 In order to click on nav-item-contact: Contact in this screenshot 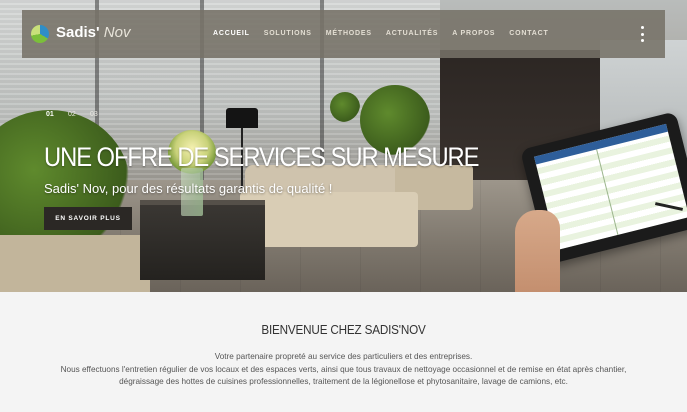, I will do `click(528, 33)`.